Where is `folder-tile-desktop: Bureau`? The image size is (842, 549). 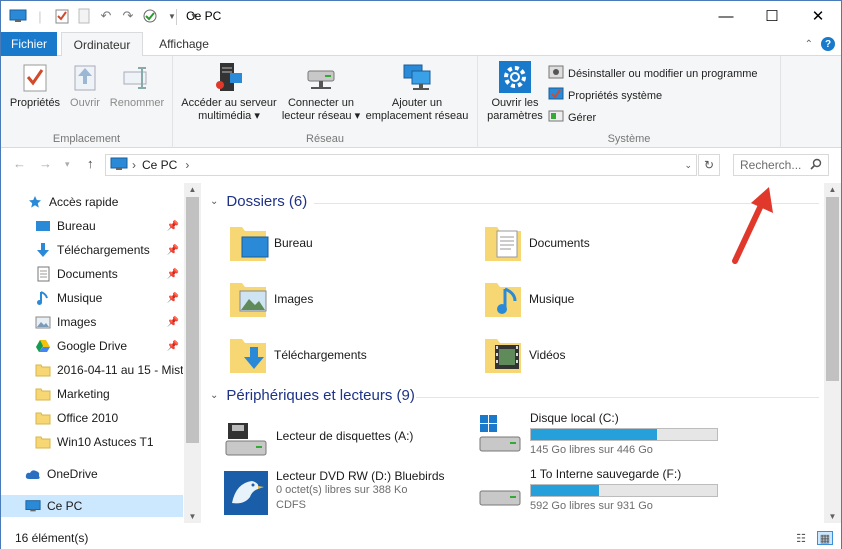
folder-tile-desktop: Bureau is located at coordinates (269, 243).